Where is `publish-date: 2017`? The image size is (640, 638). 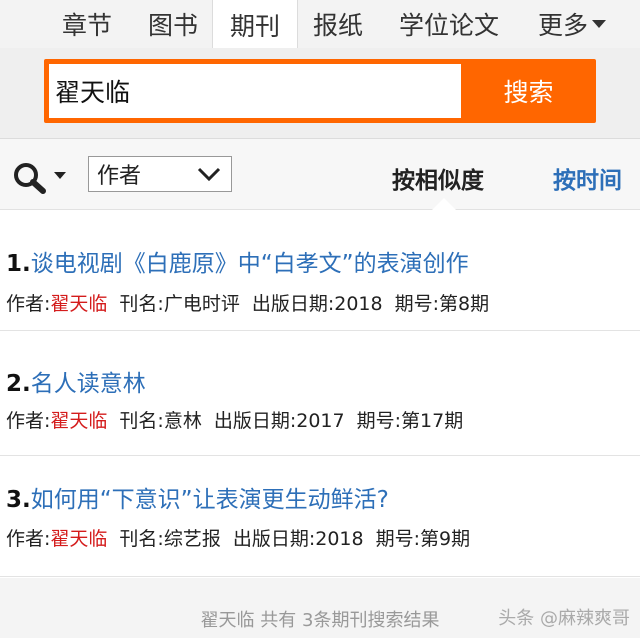
publish-date: 2017 is located at coordinates (320, 421).